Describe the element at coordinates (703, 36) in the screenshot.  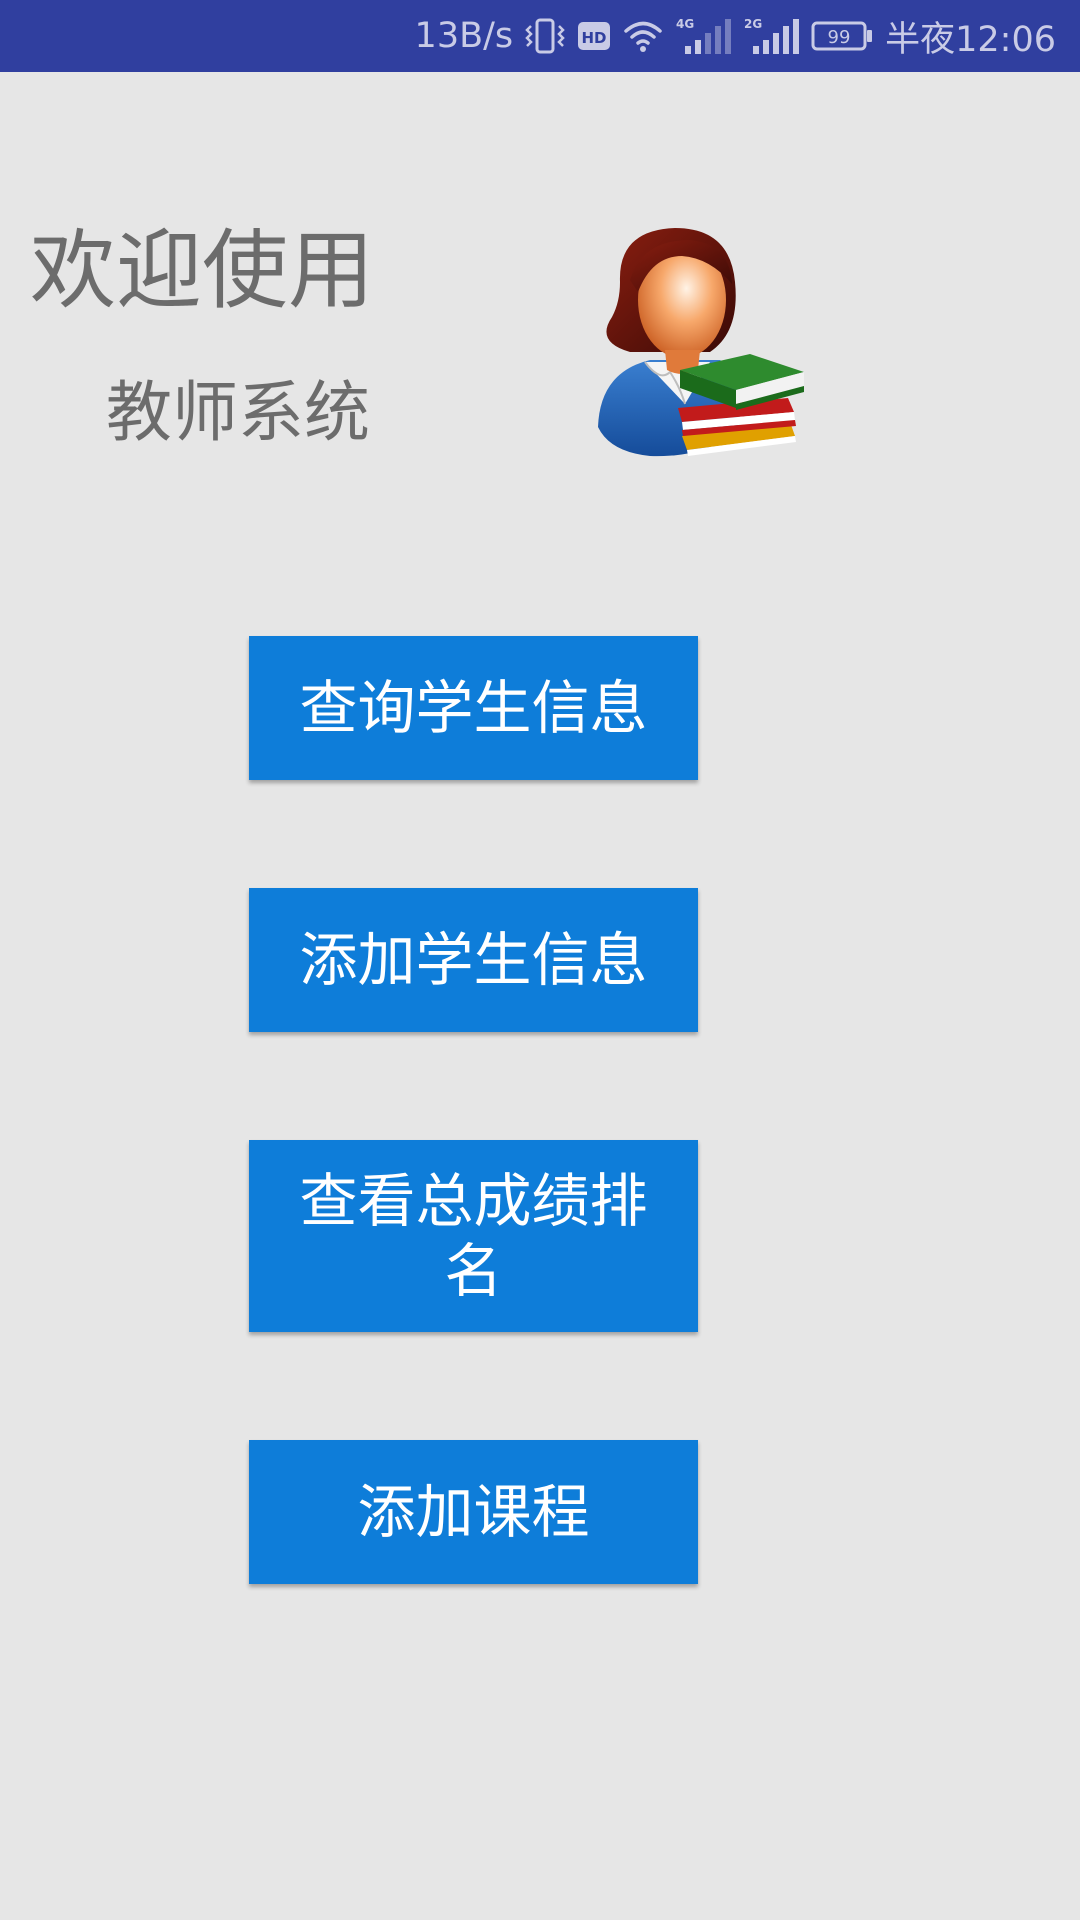
I see `signal-4g-icon: 4G` at that location.